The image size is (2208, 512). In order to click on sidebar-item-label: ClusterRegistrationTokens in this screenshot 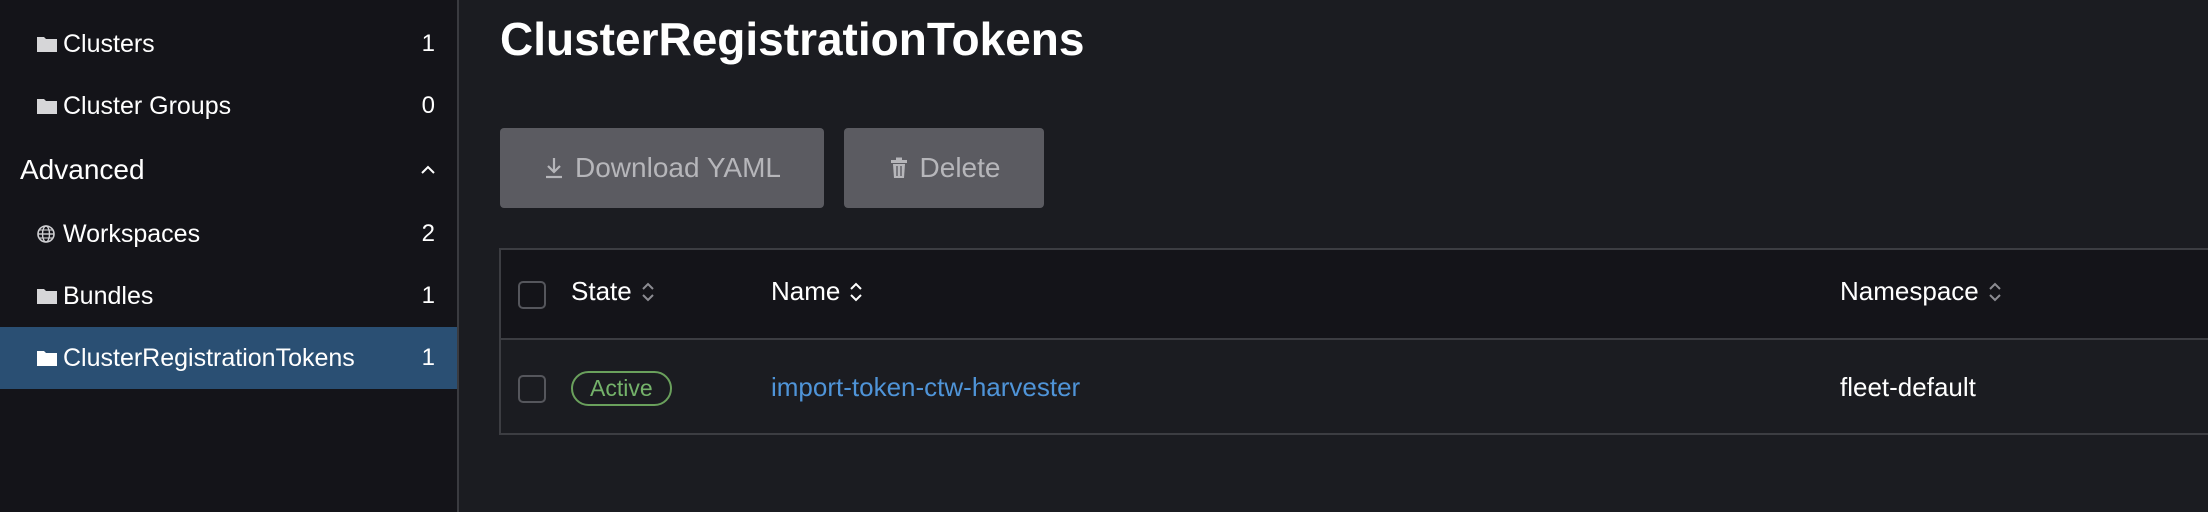, I will do `click(209, 357)`.